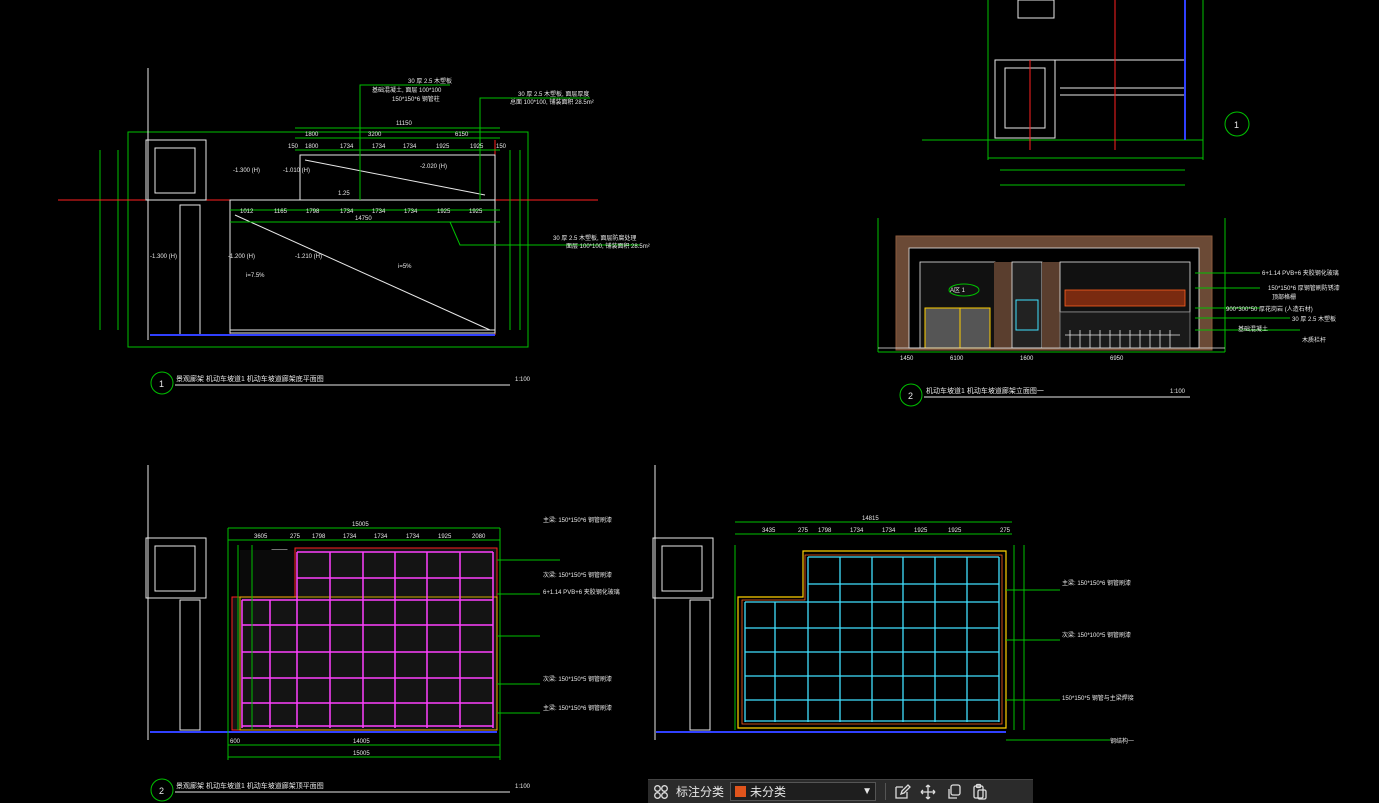 The width and height of the screenshot is (1379, 803). I want to click on dim-k: 150, so click(501, 147).